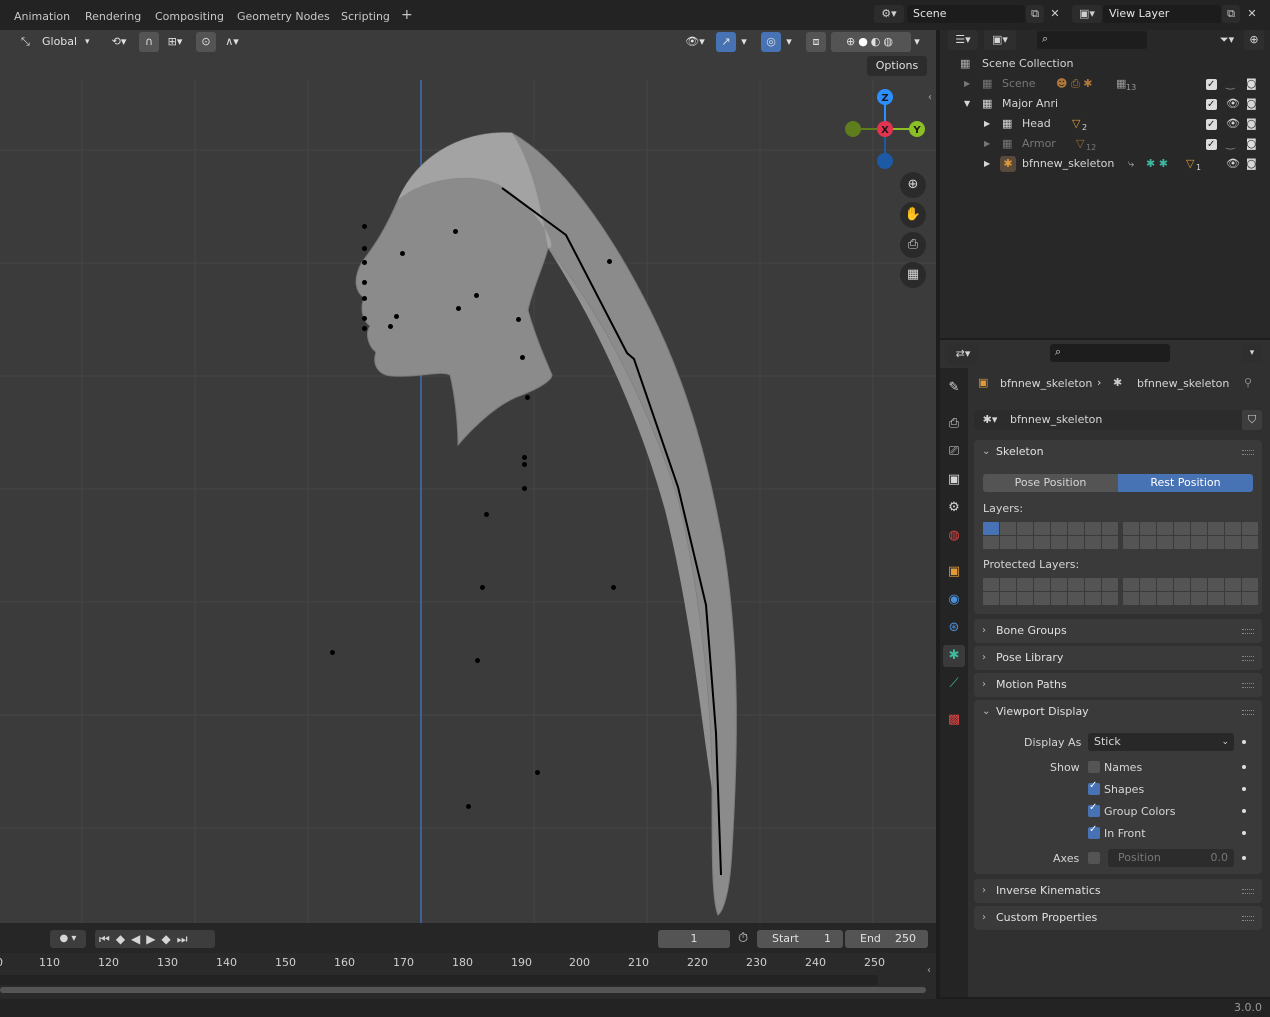 Image resolution: width=1270 pixels, height=1017 pixels. What do you see at coordinates (913, 245) in the screenshot?
I see `camera-view-icon: ⎙` at bounding box center [913, 245].